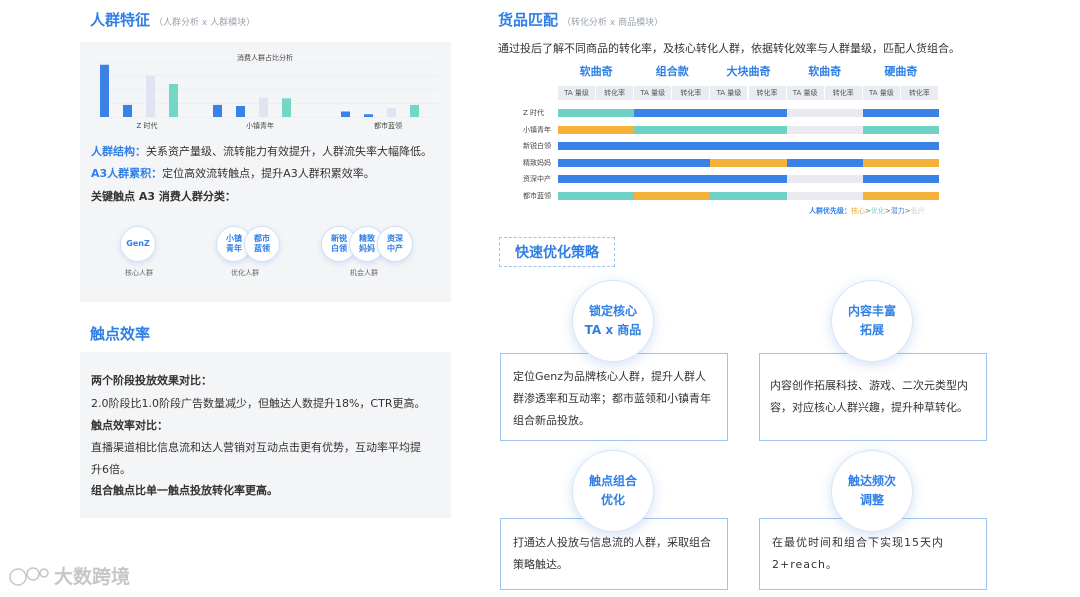 The width and height of the screenshot is (1080, 597). What do you see at coordinates (612, 553) in the screenshot?
I see `card-3-text: 打通达人投放与信息流的人群，采取组合策略触达。` at bounding box center [612, 553].